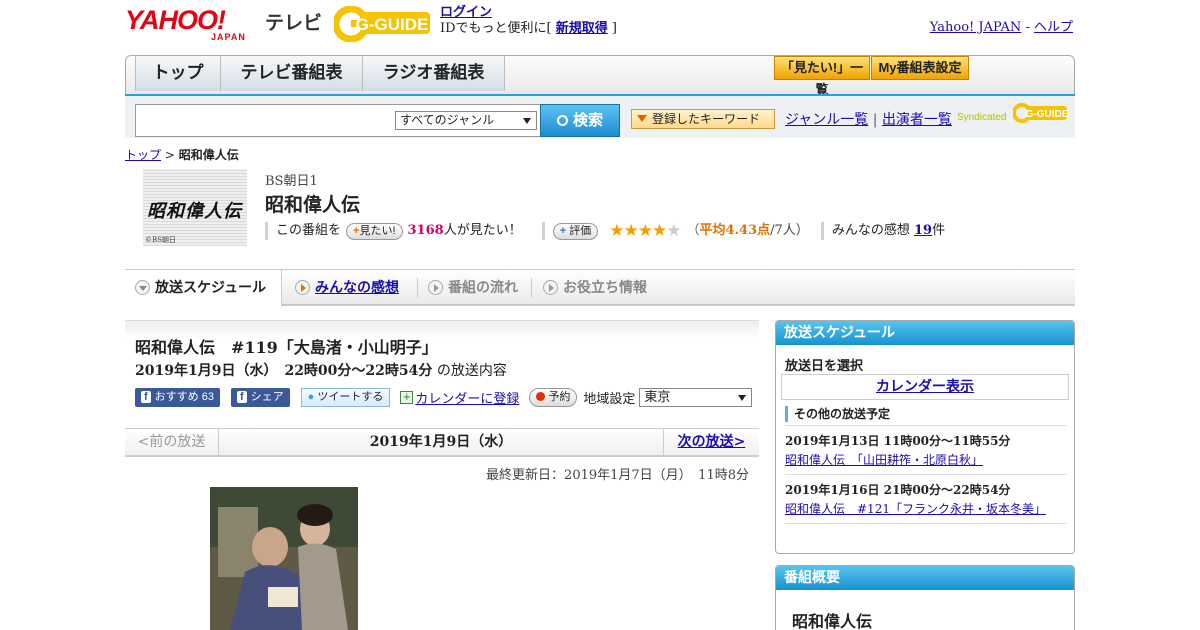 This screenshot has width=1200, height=630. Describe the element at coordinates (939, 230) in the screenshot. I see `comments-unit: 件` at that location.